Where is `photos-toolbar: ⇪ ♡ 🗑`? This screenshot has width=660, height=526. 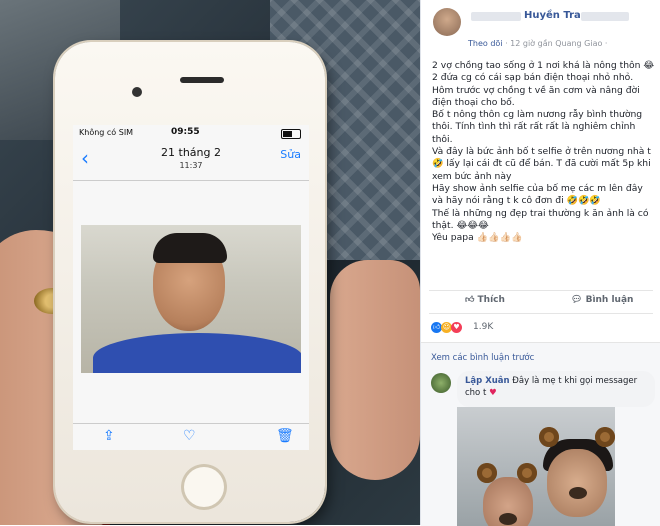 photos-toolbar: ⇪ ♡ 🗑 is located at coordinates (191, 436).